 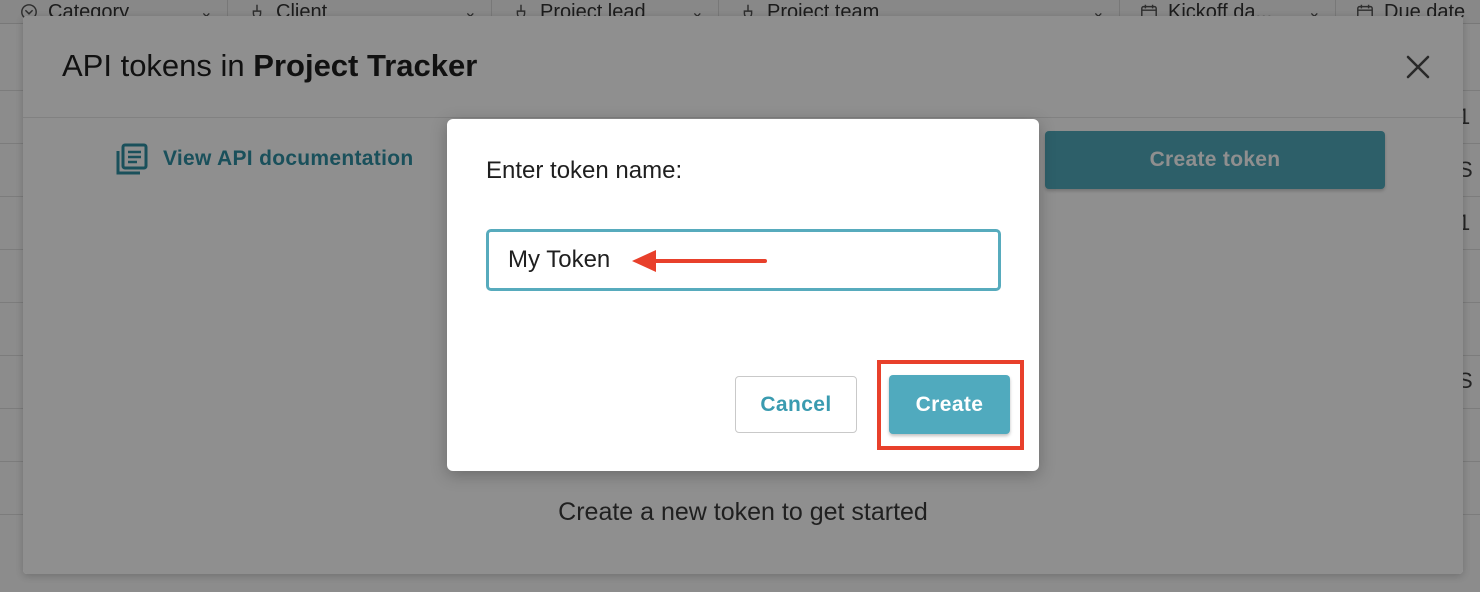 I want to click on token-name-input, so click(x=743, y=260).